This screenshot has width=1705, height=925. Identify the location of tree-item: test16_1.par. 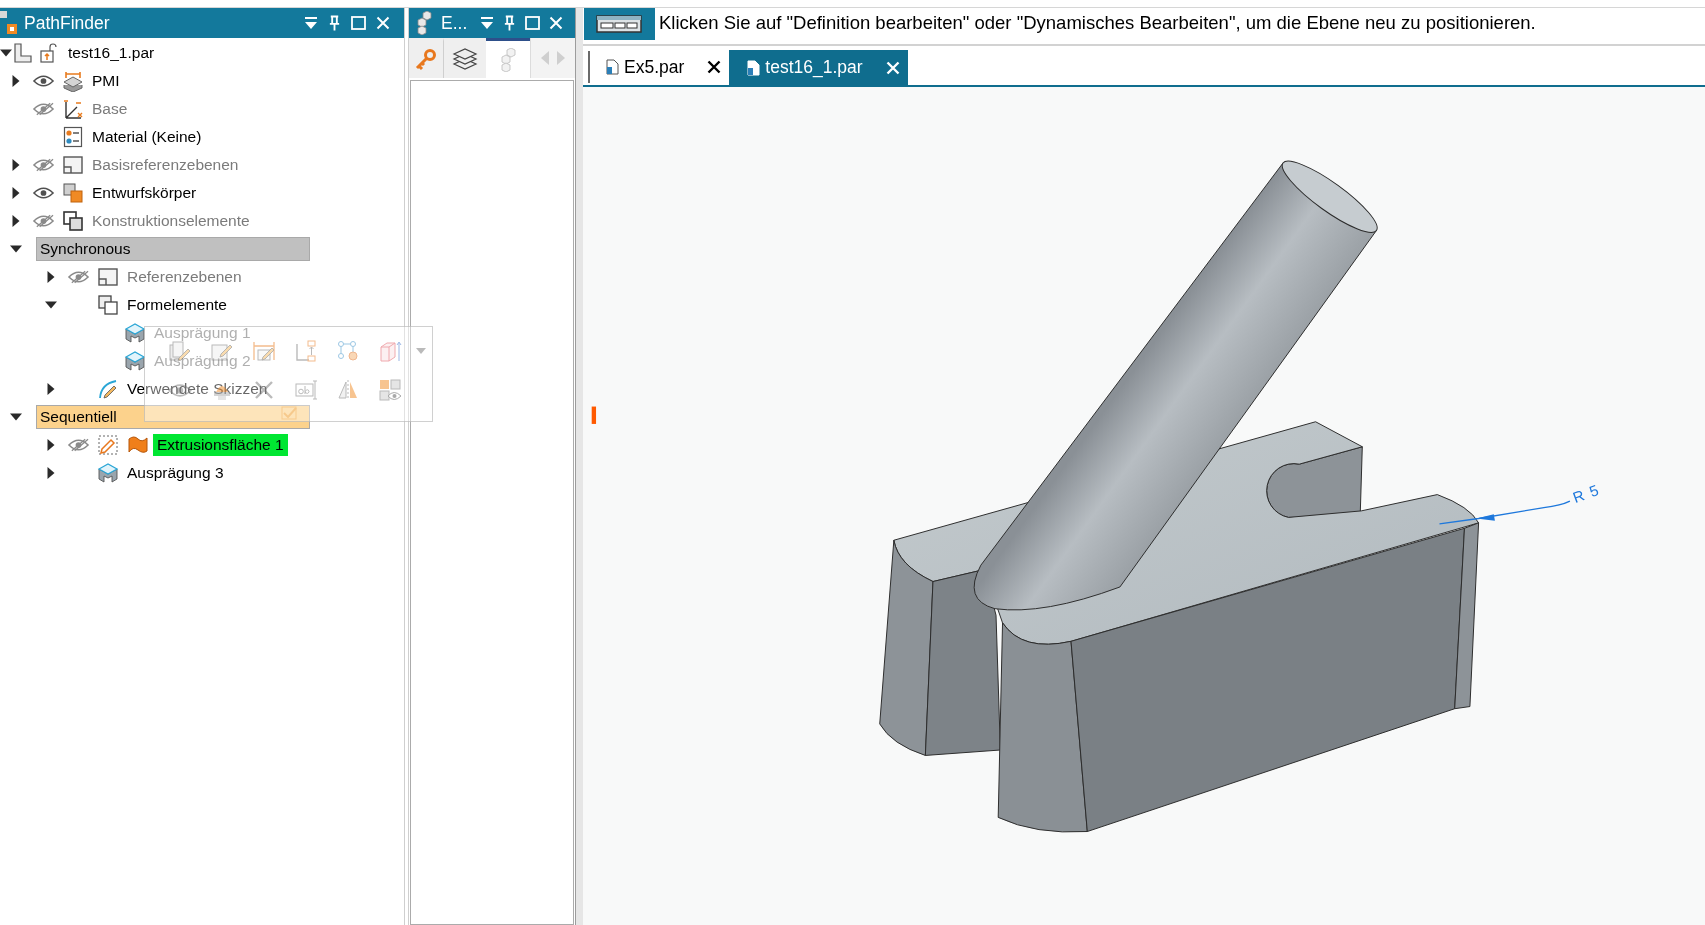
(111, 53).